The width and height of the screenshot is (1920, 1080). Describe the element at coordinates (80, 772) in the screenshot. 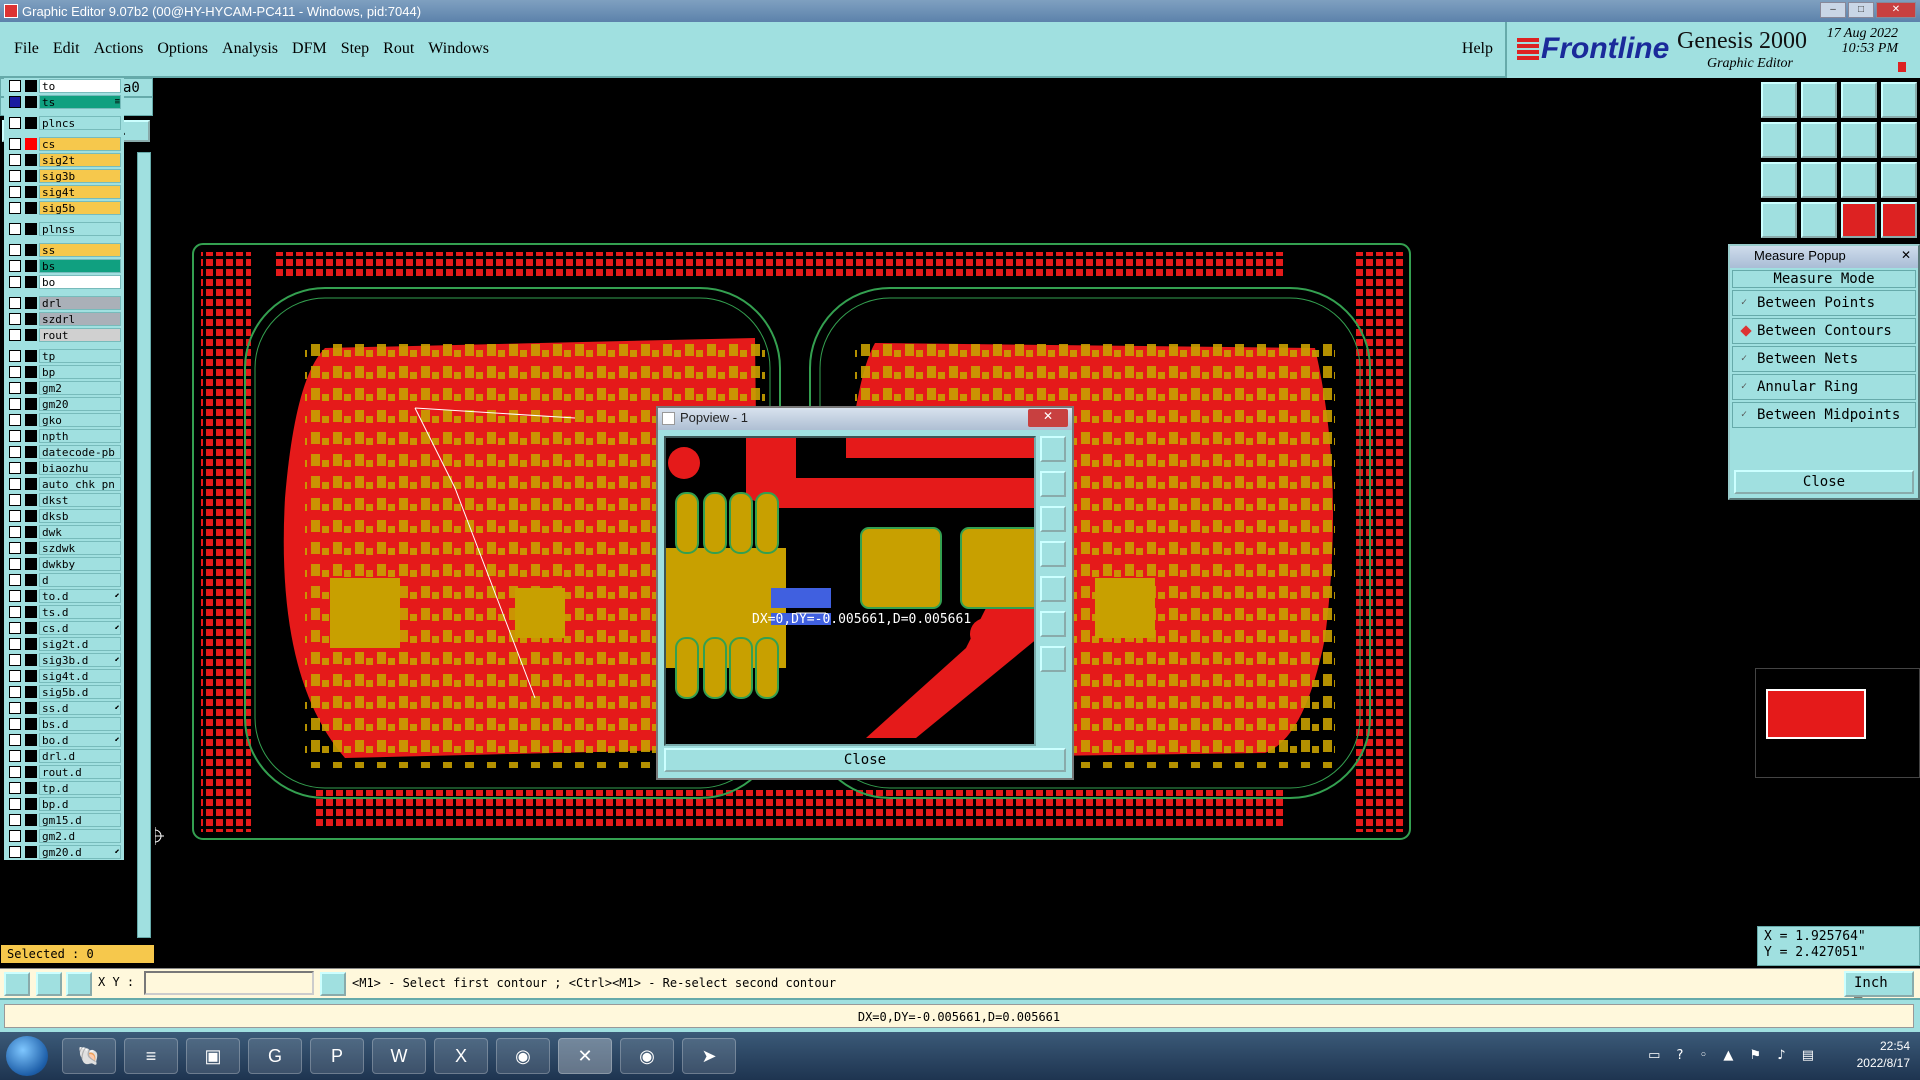

I see `layer-name: rout.d` at that location.